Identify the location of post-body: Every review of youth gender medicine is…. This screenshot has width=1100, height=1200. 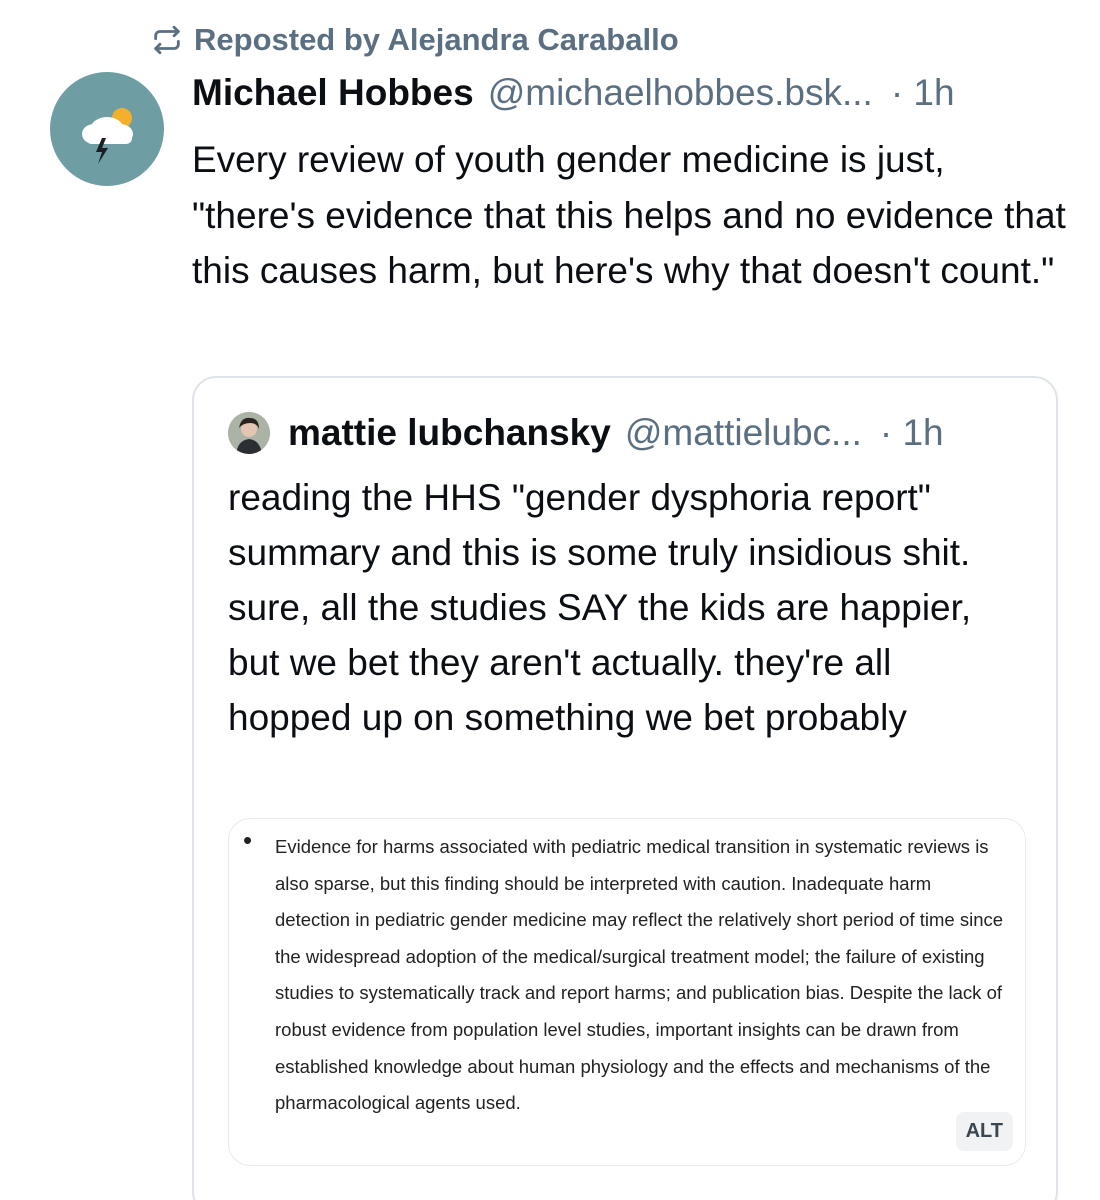
(629, 215).